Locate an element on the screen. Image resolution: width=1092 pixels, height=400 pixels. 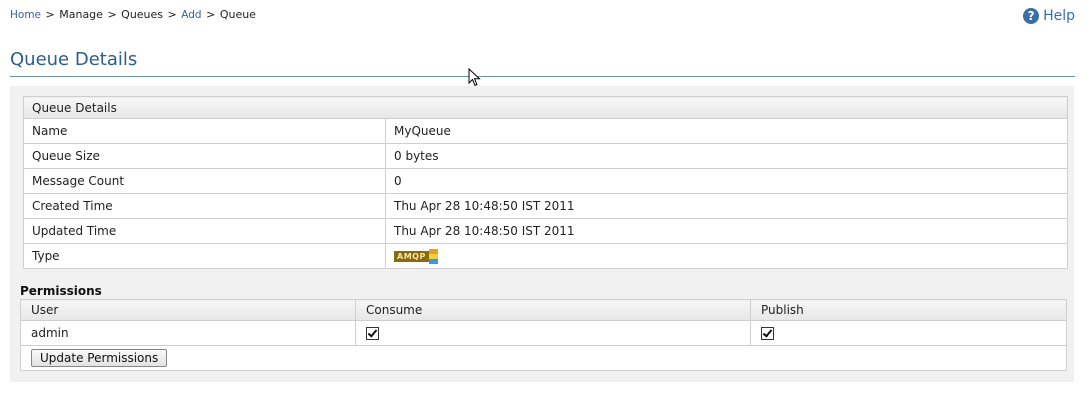
mouse-cursor-icon is located at coordinates (474, 77).